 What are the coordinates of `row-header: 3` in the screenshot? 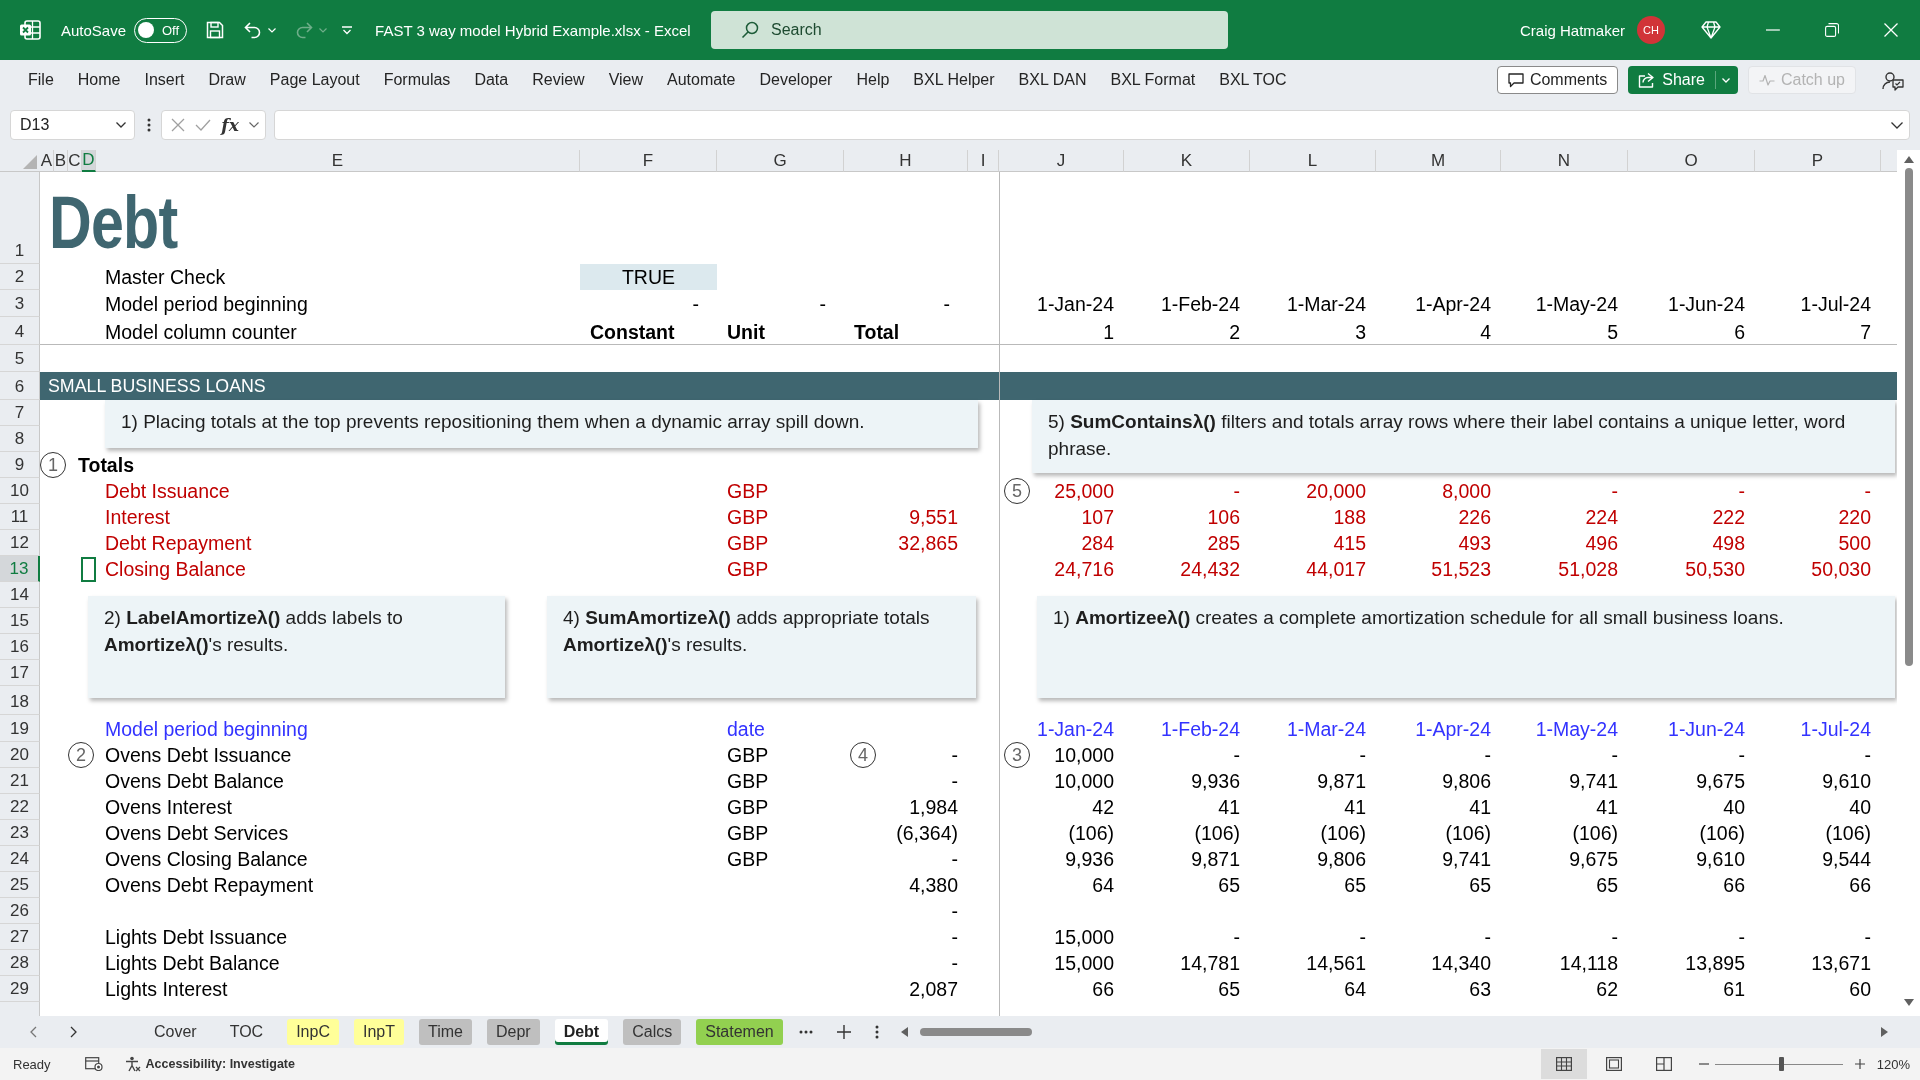 It's located at (20, 303).